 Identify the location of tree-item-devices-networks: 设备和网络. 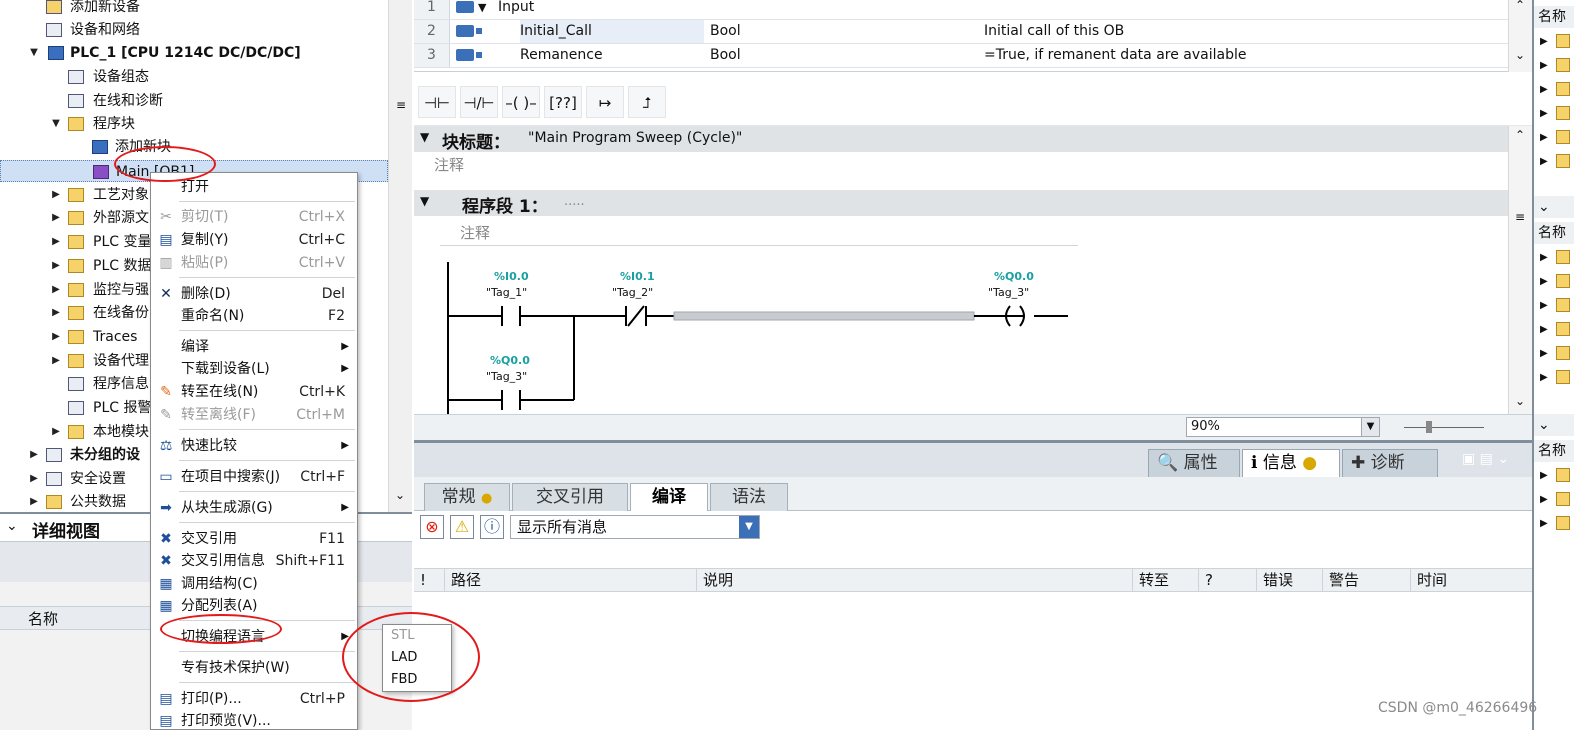
(194, 30).